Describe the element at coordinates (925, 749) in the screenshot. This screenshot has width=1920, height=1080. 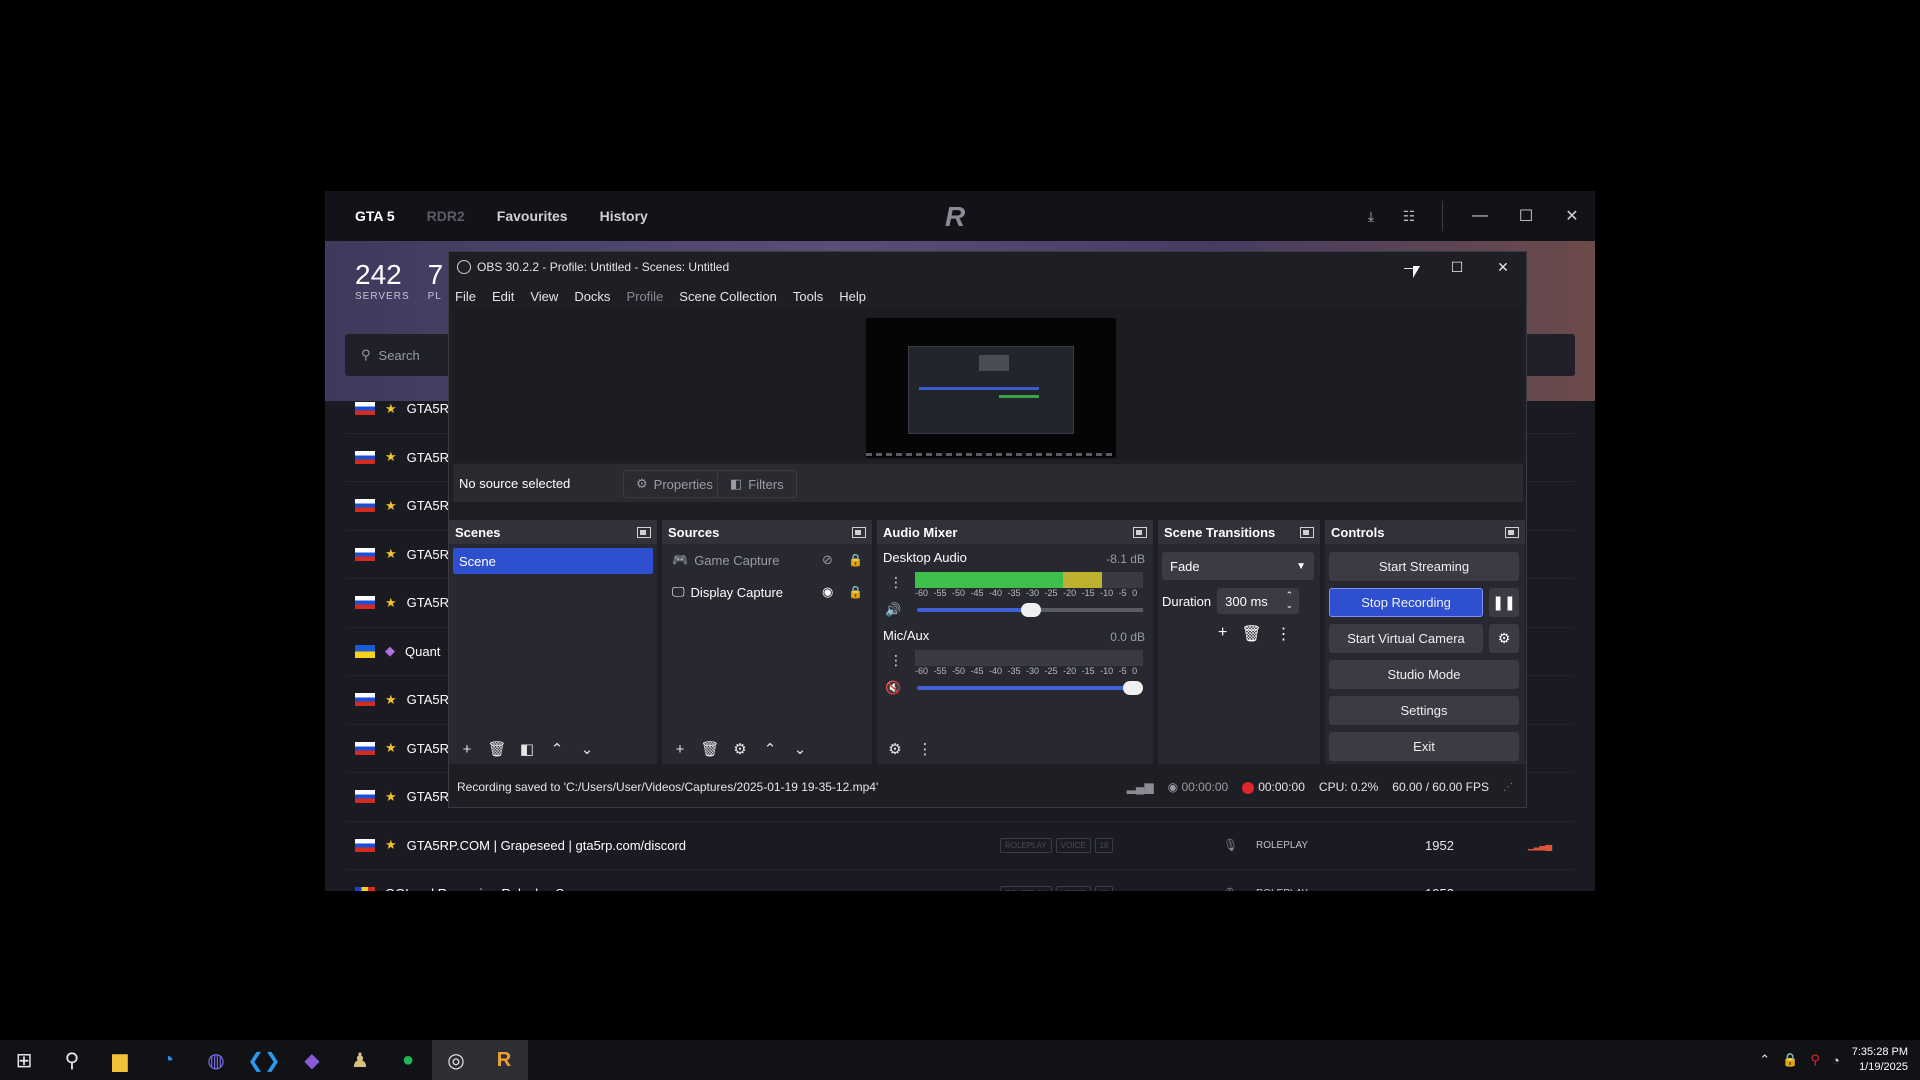
I see `mixer-menu-icon: ⋮` at that location.